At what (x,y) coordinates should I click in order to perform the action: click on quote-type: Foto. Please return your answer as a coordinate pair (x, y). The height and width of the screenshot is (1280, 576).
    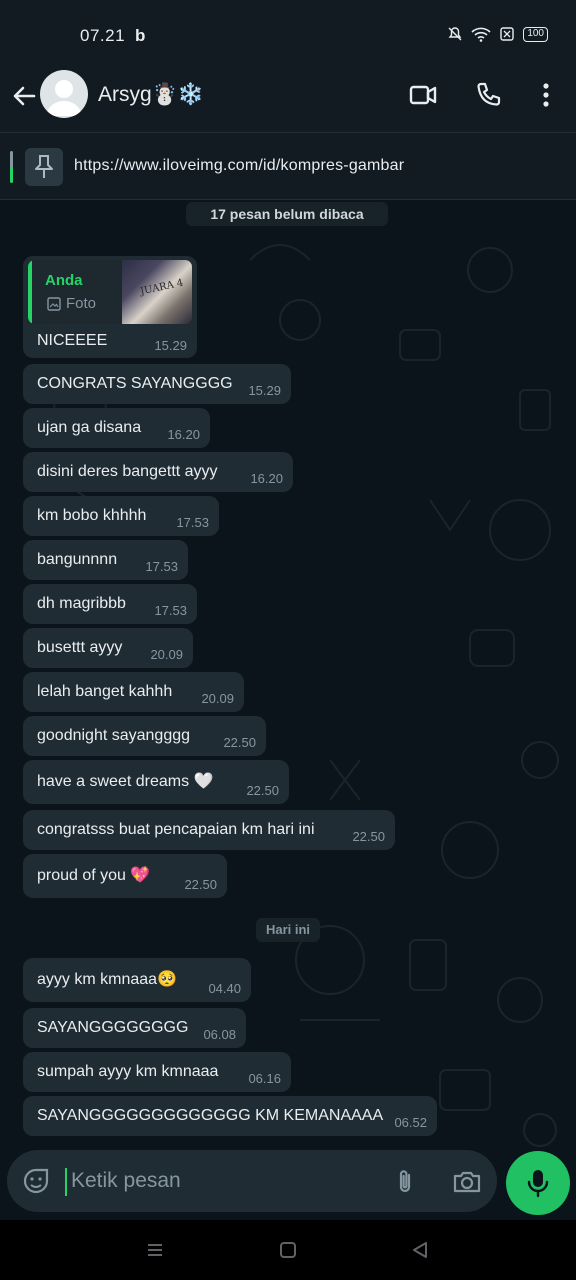
    Looking at the image, I should click on (71, 303).